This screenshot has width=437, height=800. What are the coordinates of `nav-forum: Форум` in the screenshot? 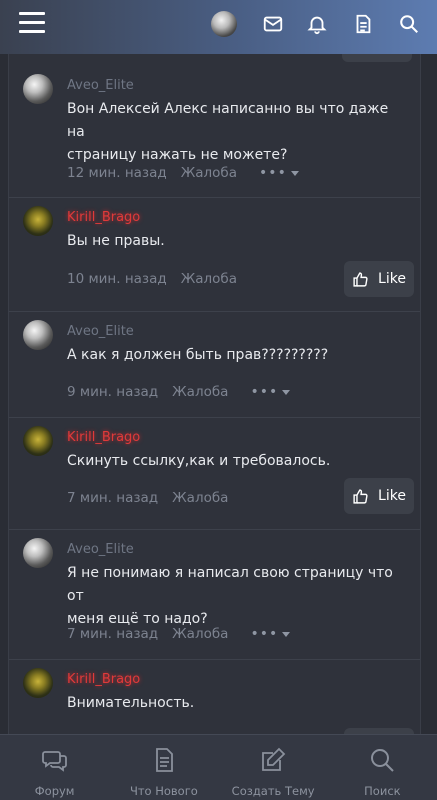 It's located at (54, 767).